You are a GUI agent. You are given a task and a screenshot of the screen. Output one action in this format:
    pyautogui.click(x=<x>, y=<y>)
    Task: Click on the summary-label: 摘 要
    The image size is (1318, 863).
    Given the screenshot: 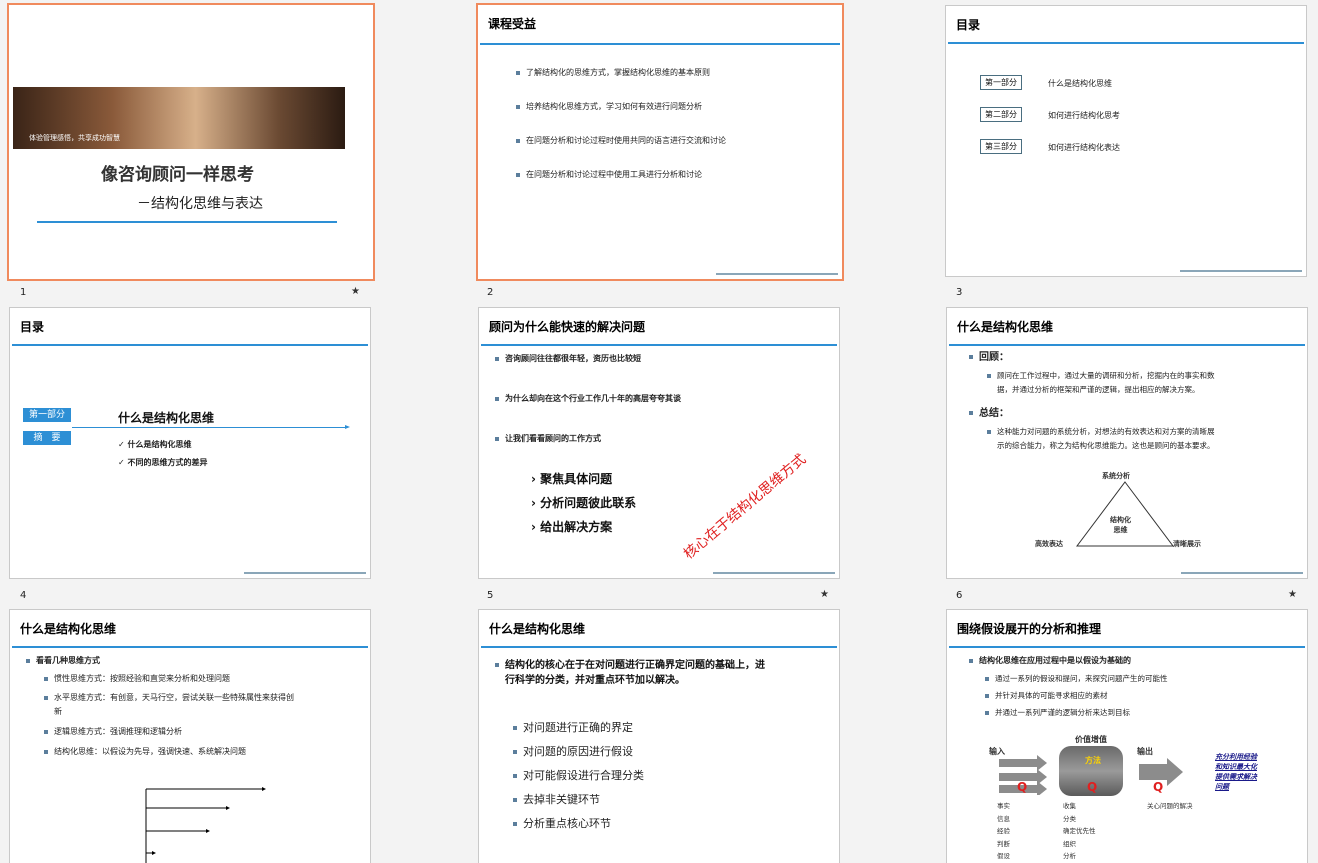 What is the action you would take?
    pyautogui.click(x=47, y=438)
    